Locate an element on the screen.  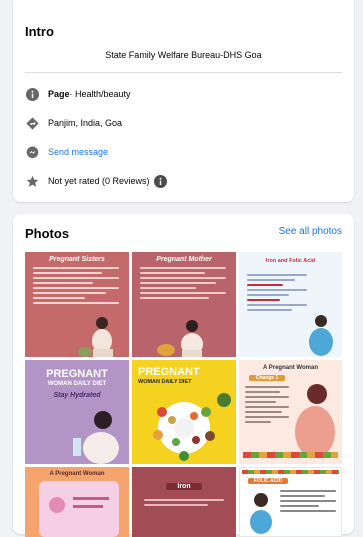
photo-tile-9: FOLIC ACID is located at coordinates (290, 502).